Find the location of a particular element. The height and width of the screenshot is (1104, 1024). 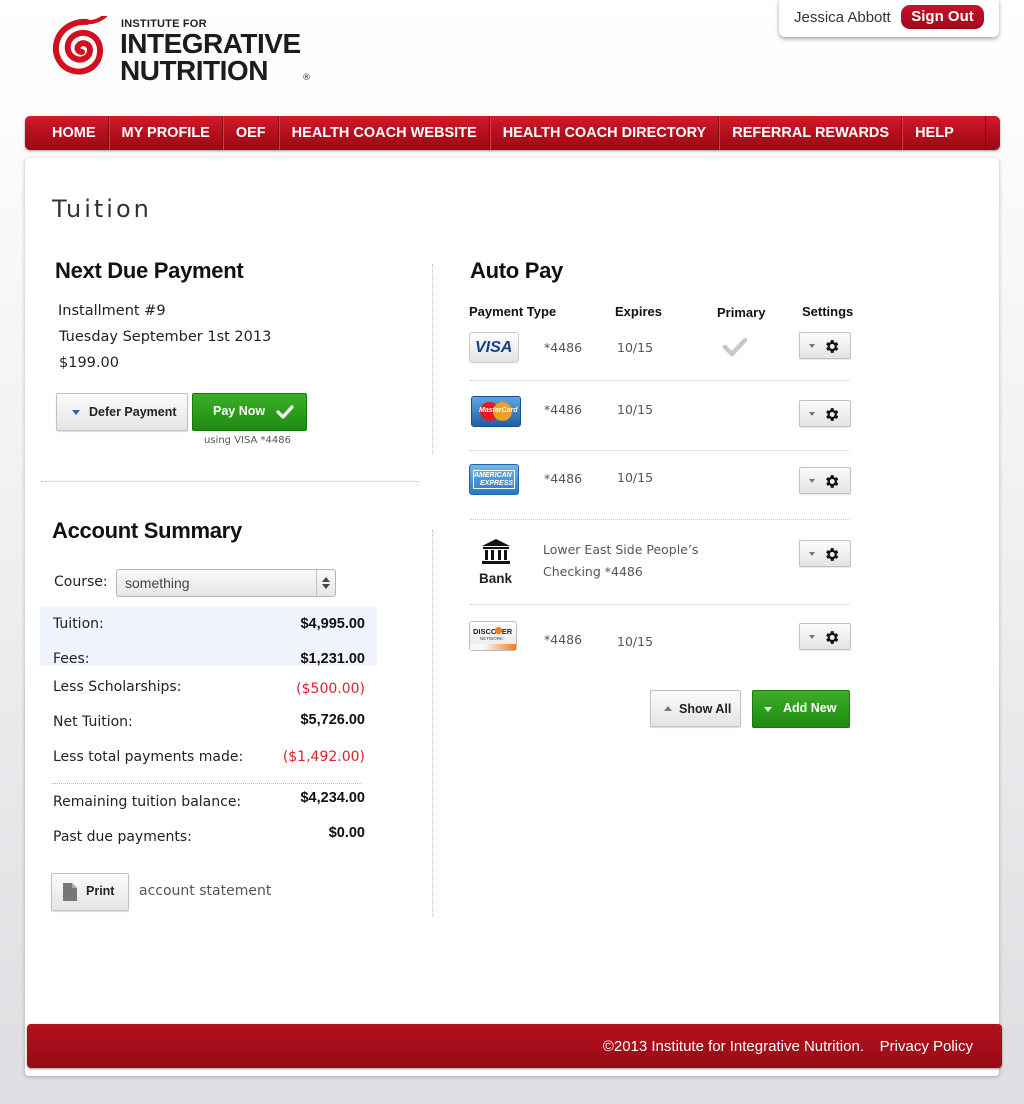

summary-divider is located at coordinates (207, 783).